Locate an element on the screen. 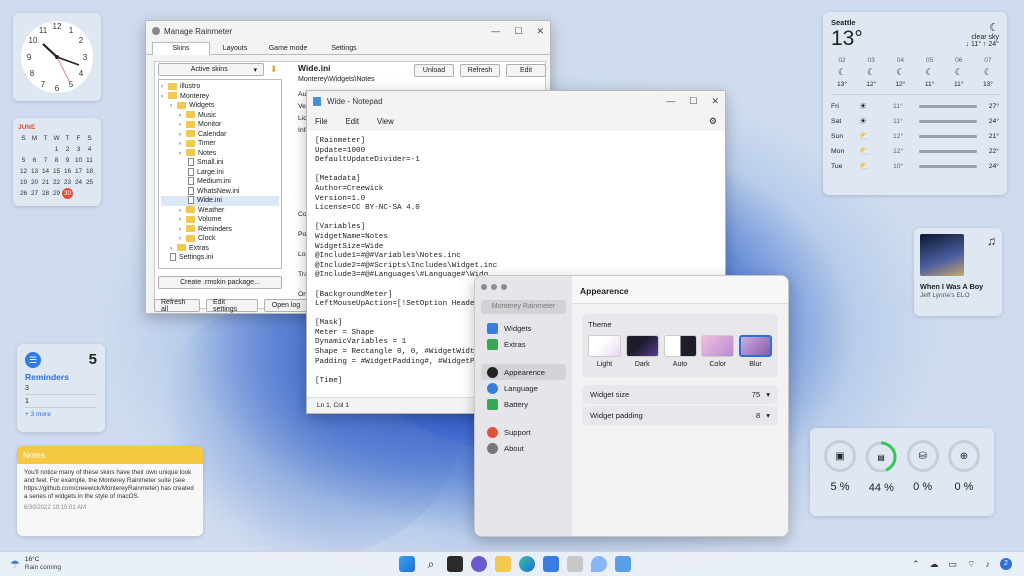 Image resolution: width=1024 pixels, height=576 pixels. tree-file: Wide.ini is located at coordinates (220, 201).